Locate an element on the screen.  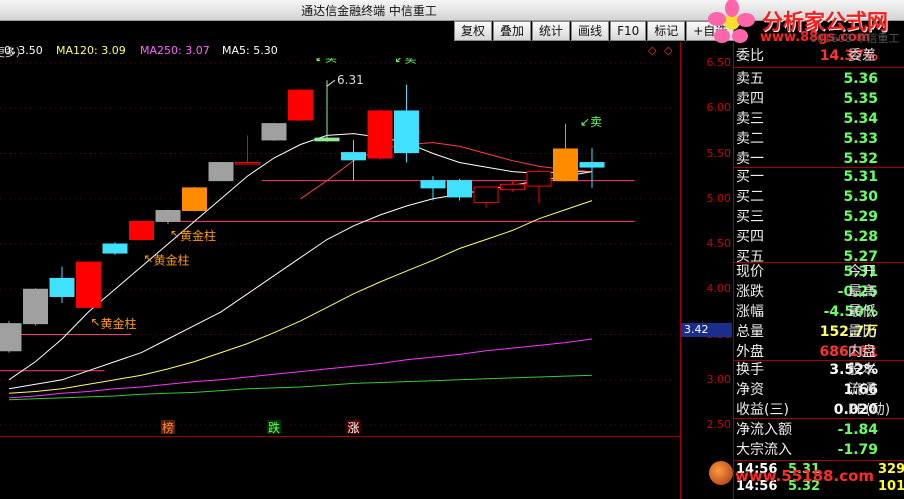
ask-row: 卖三 5.34 is located at coordinates (807, 119).